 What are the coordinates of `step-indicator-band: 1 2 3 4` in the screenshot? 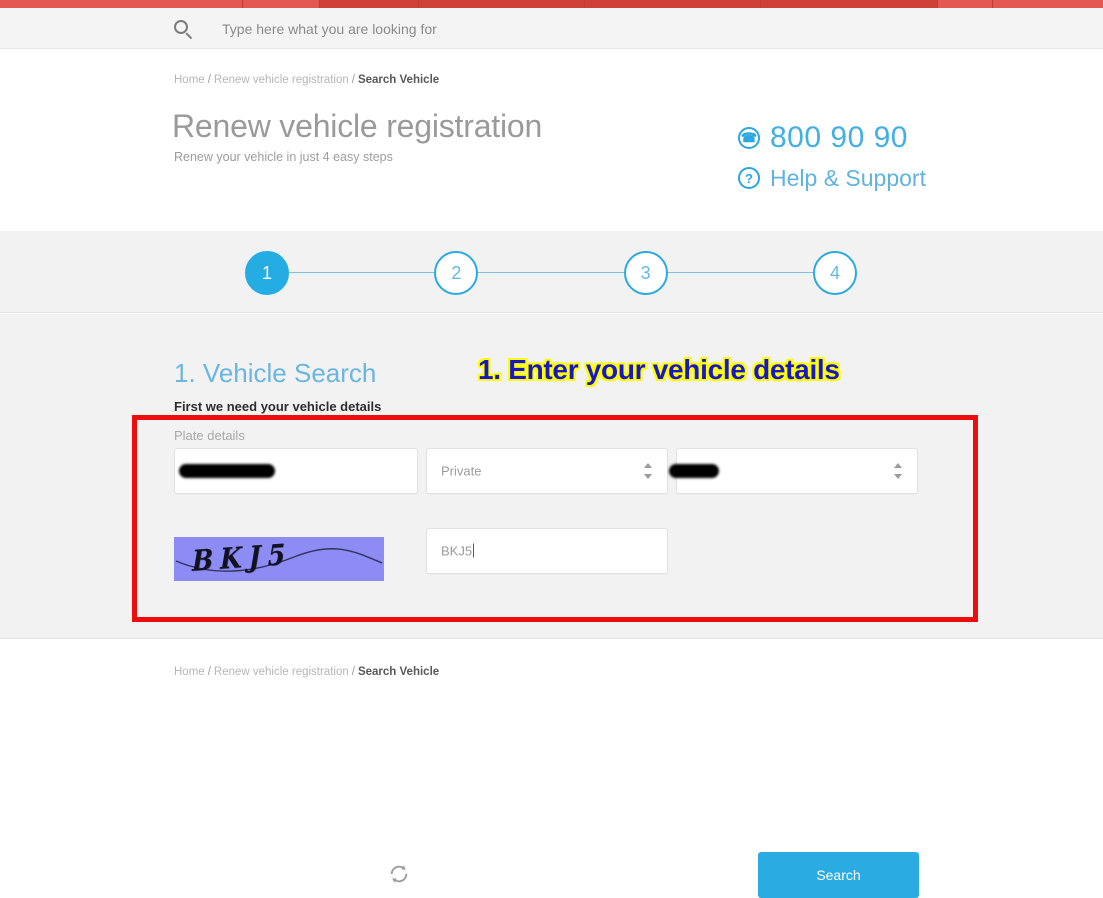 It's located at (551, 272).